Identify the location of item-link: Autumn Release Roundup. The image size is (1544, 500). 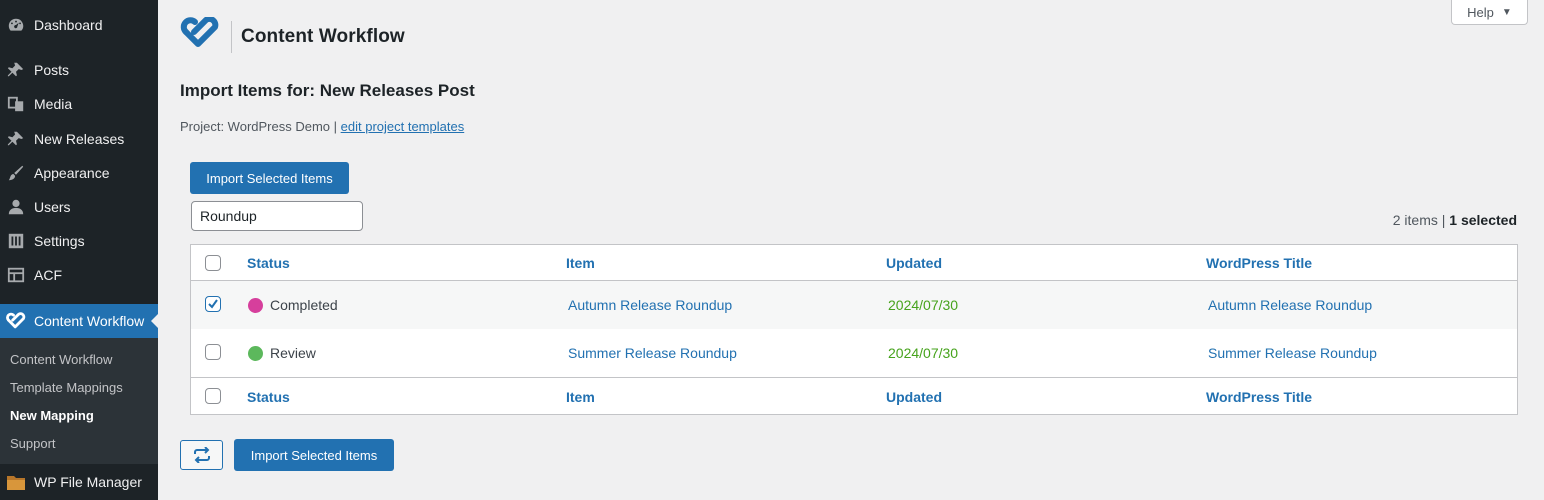
(650, 305).